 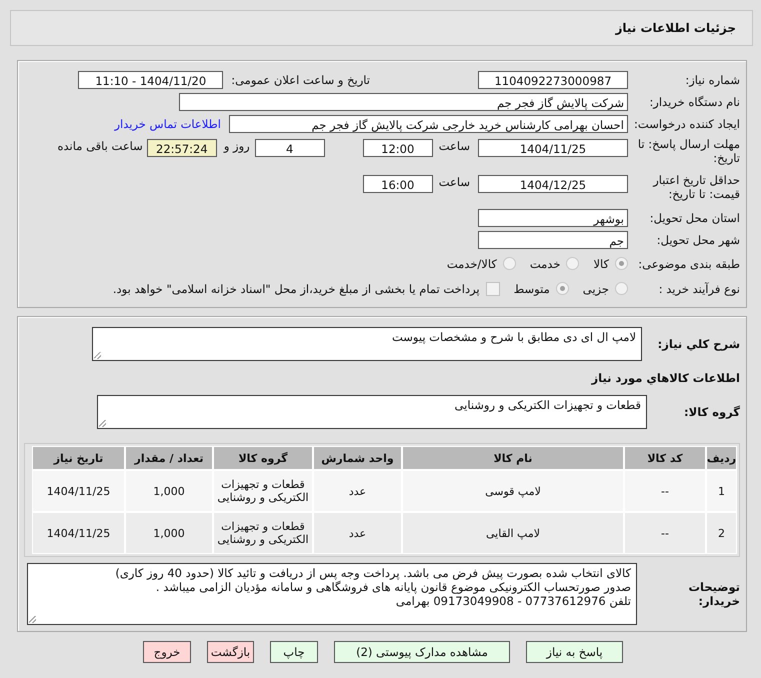 I want to click on section-heading: اطلاعات کالاهاي مورد نیاز, so click(x=665, y=378).